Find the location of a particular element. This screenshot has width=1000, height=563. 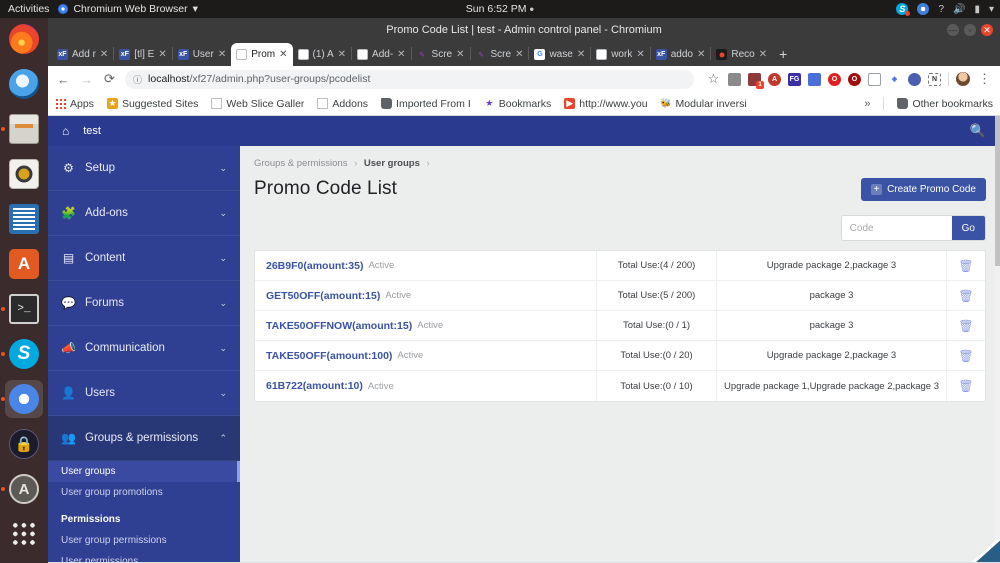

bookmark-youtube: ▶ http://www.you is located at coordinates (606, 104).